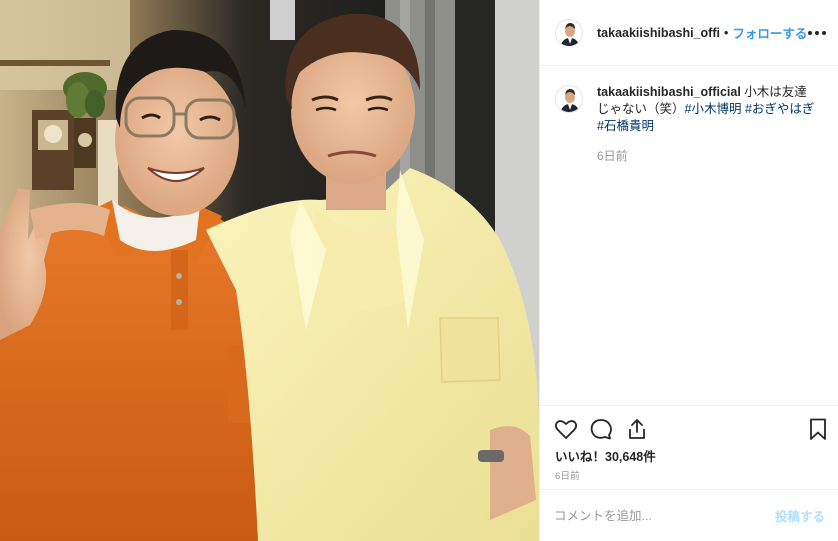 The width and height of the screenshot is (838, 541). What do you see at coordinates (569, 99) in the screenshot?
I see `caption-avatar` at bounding box center [569, 99].